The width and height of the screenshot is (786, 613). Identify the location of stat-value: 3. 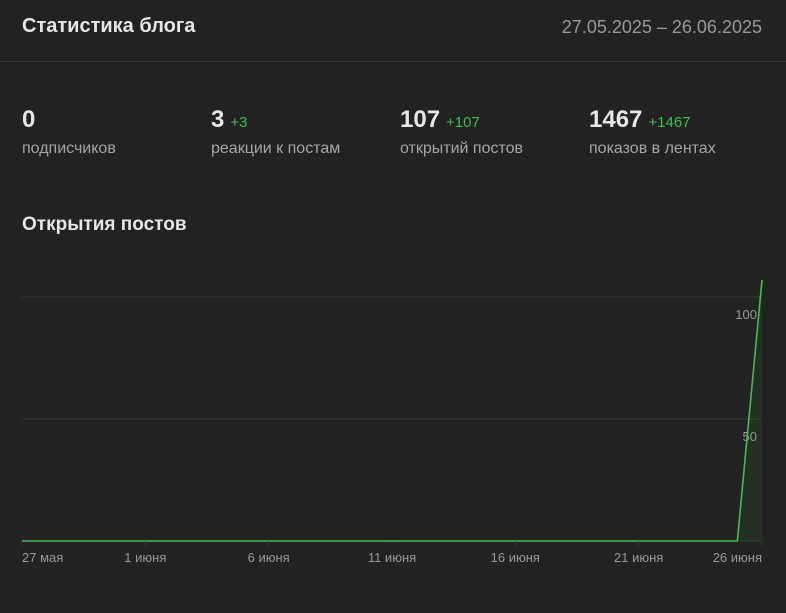
(218, 119).